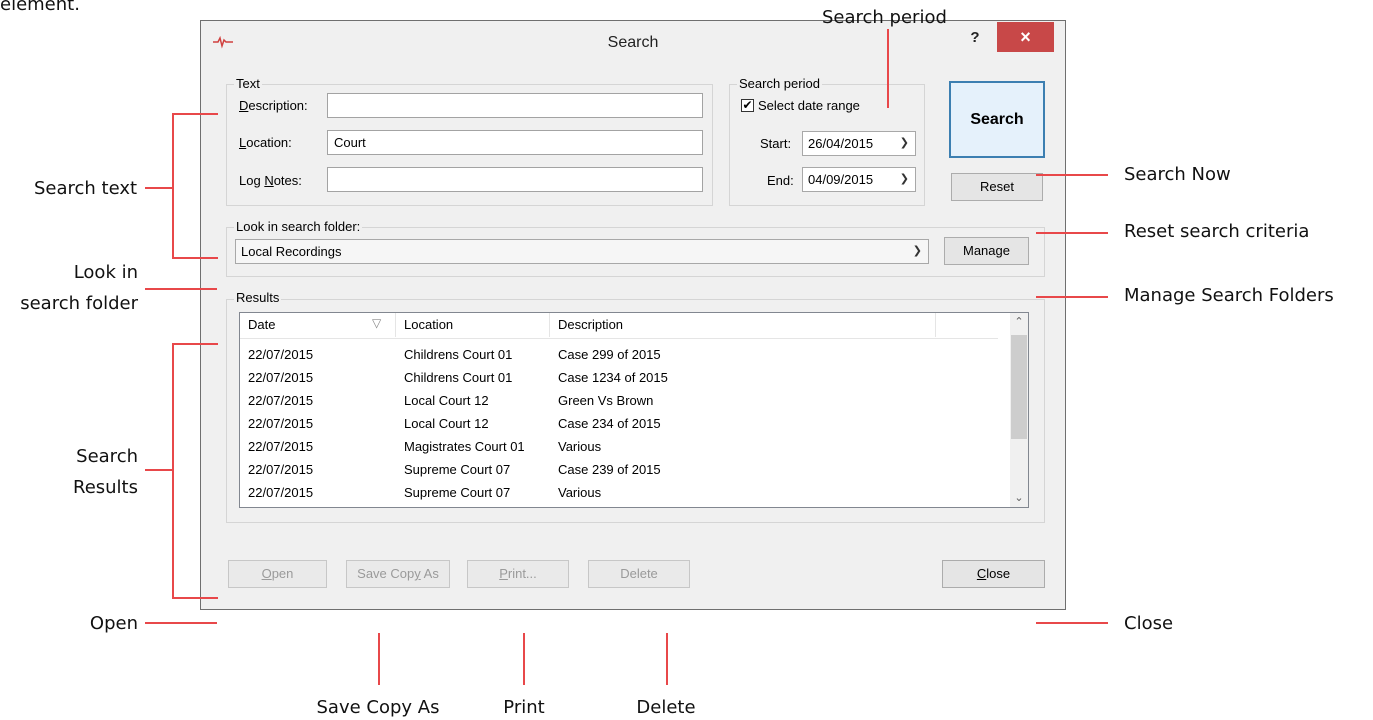 The height and width of the screenshot is (720, 1373). Describe the element at coordinates (780, 180) in the screenshot. I see `end-label: End:` at that location.